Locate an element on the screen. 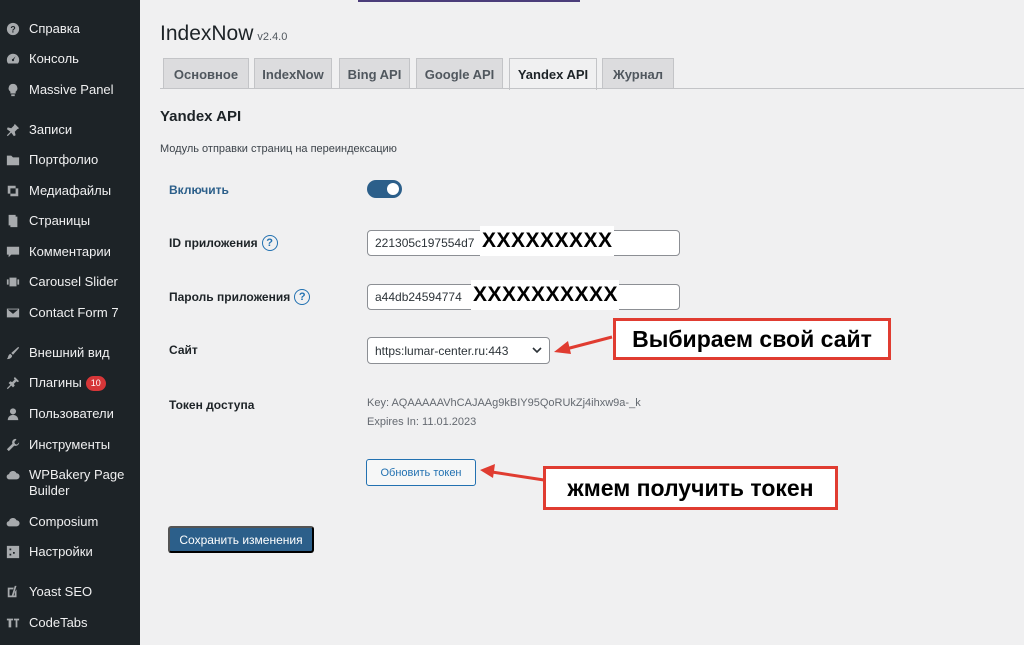 The image size is (1024, 645). tab-yandex-api: Yandex API is located at coordinates (553, 74).